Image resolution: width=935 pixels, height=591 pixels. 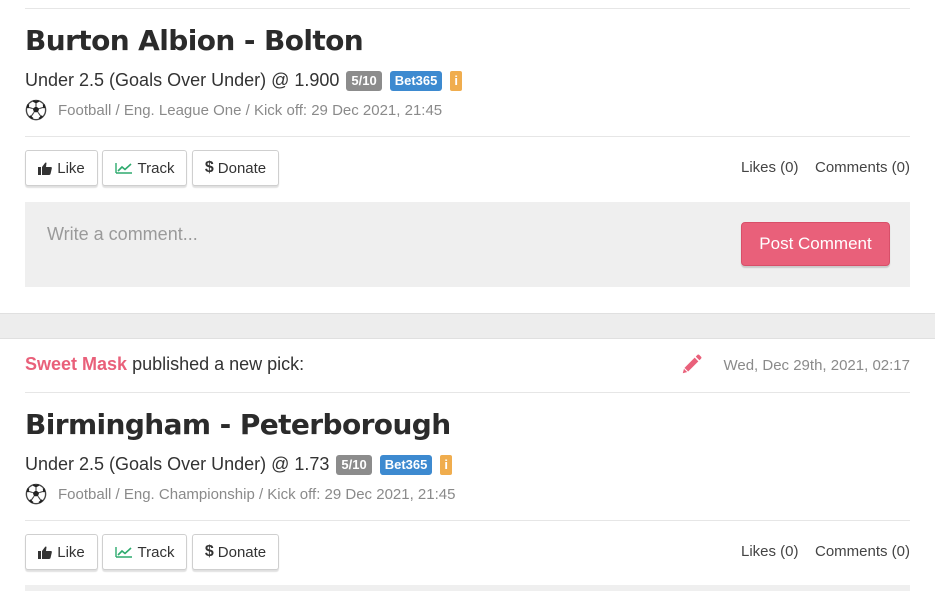 What do you see at coordinates (467, 326) in the screenshot?
I see `feed-separator` at bounding box center [467, 326].